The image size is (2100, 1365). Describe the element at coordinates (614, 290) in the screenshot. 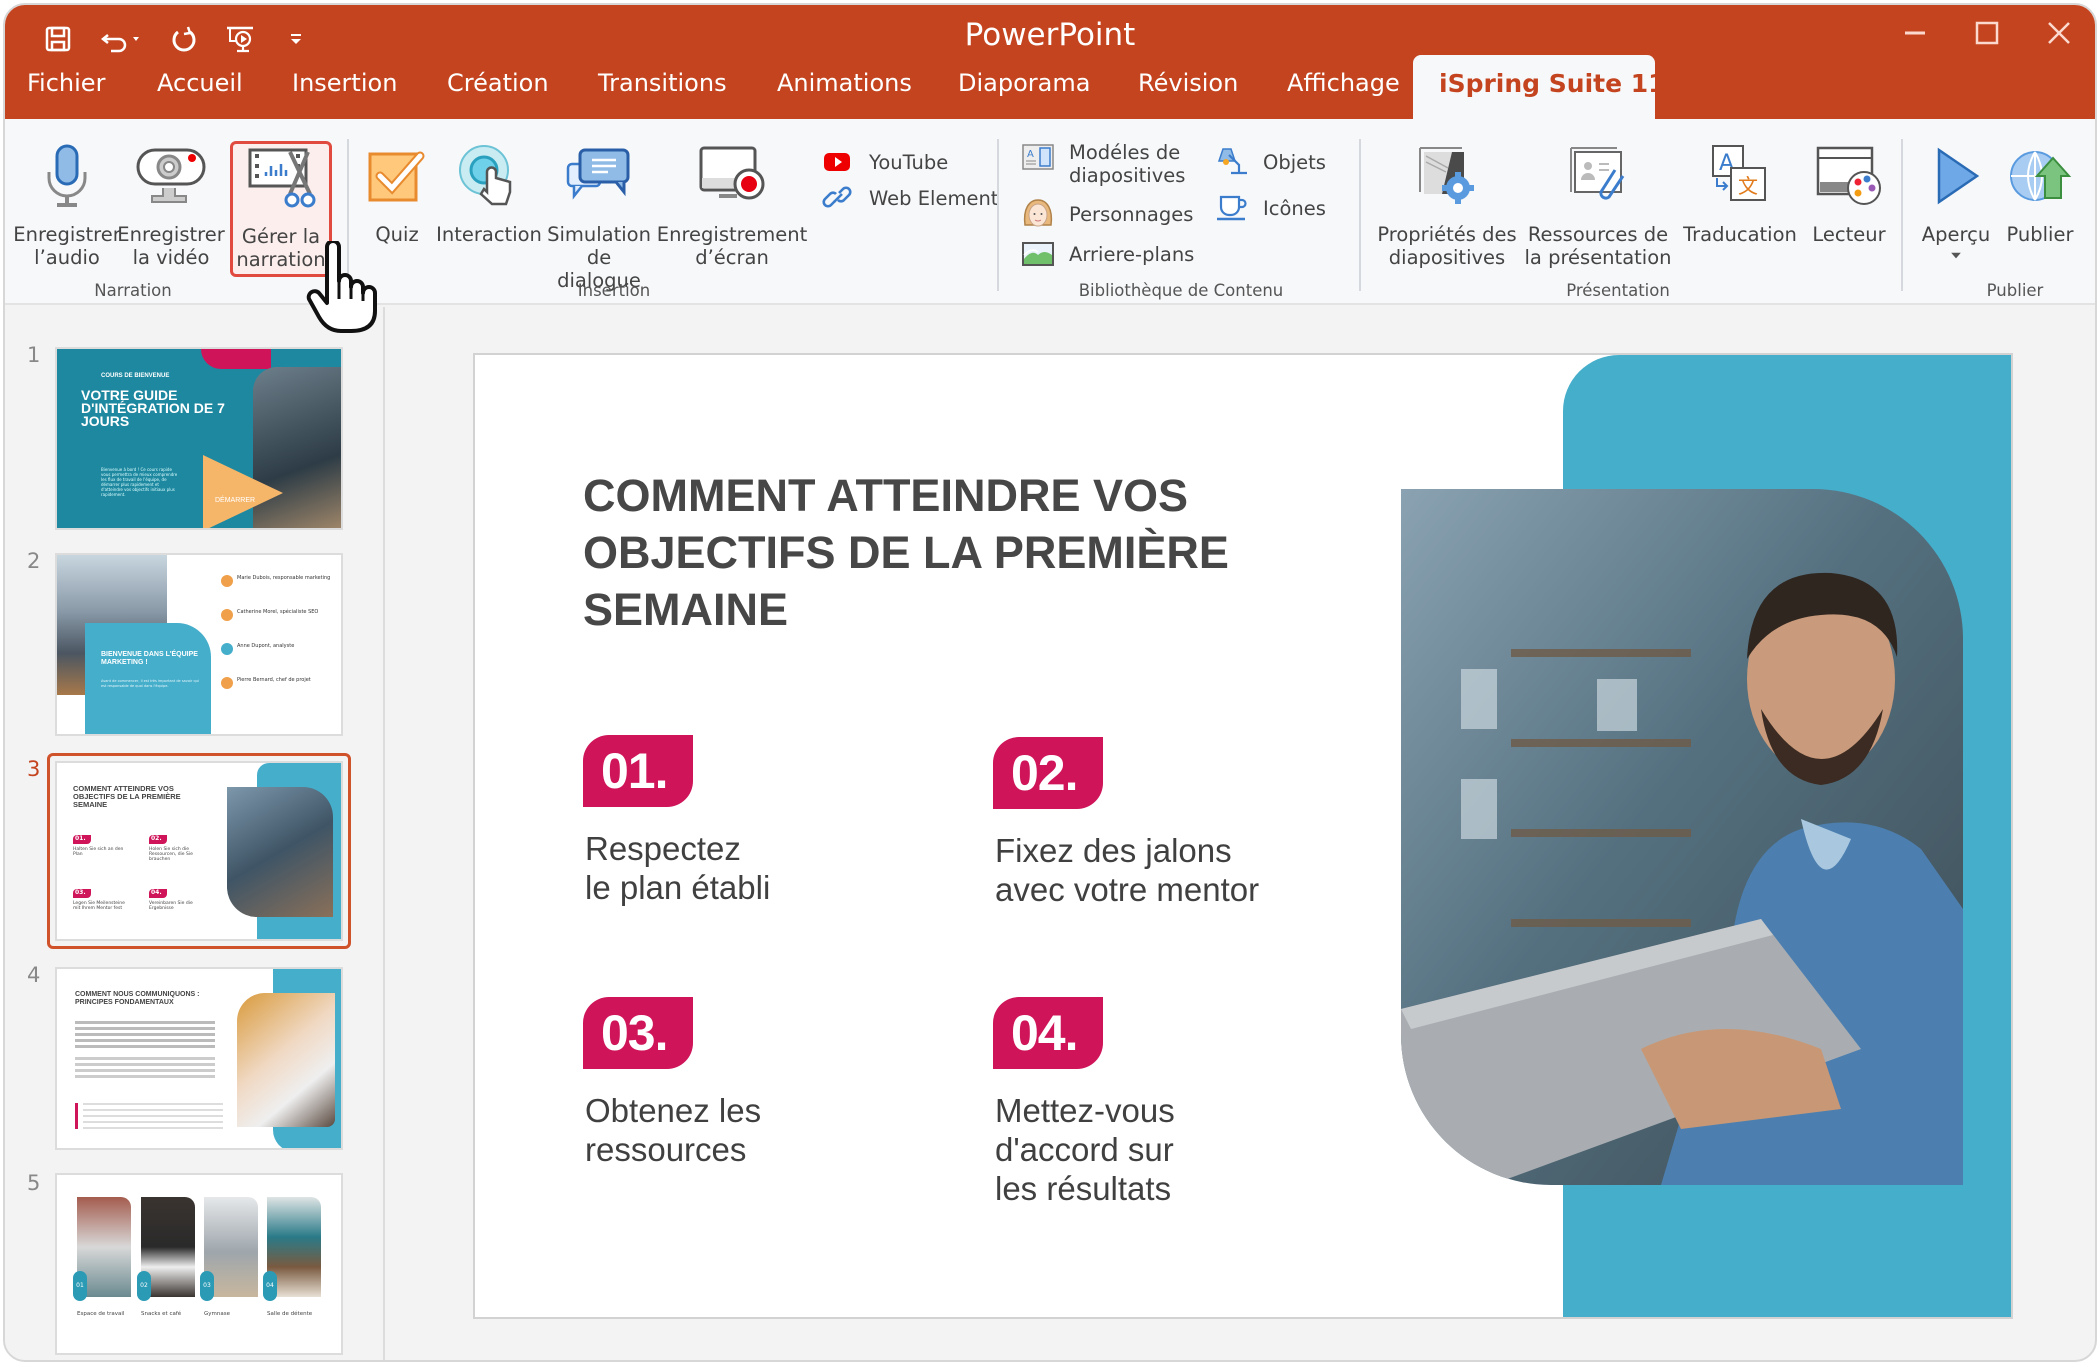

I see `group-label-insertion: Insertion` at that location.